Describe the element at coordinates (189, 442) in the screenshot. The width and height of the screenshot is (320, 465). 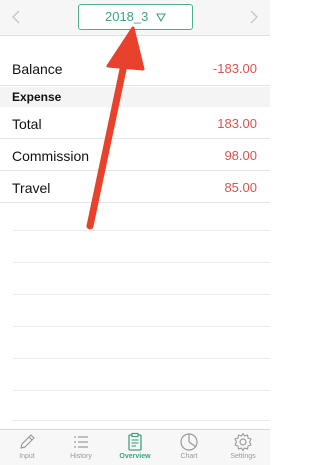
I see `pie-chart-icon` at that location.